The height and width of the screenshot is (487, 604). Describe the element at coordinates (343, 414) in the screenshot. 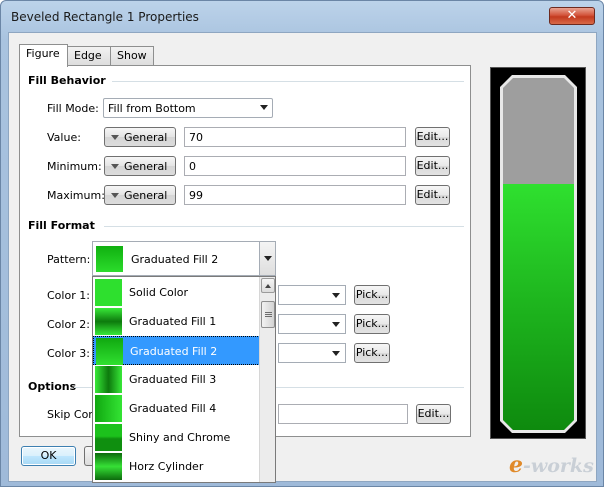

I see `skip-corners-input` at that location.